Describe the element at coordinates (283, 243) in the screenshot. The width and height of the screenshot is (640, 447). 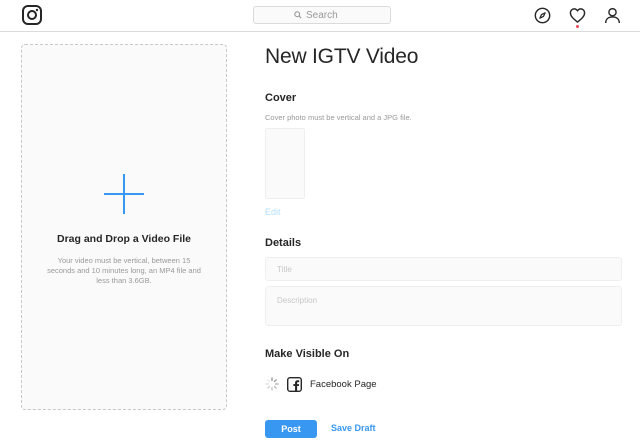
I see `details-heading: Details` at that location.